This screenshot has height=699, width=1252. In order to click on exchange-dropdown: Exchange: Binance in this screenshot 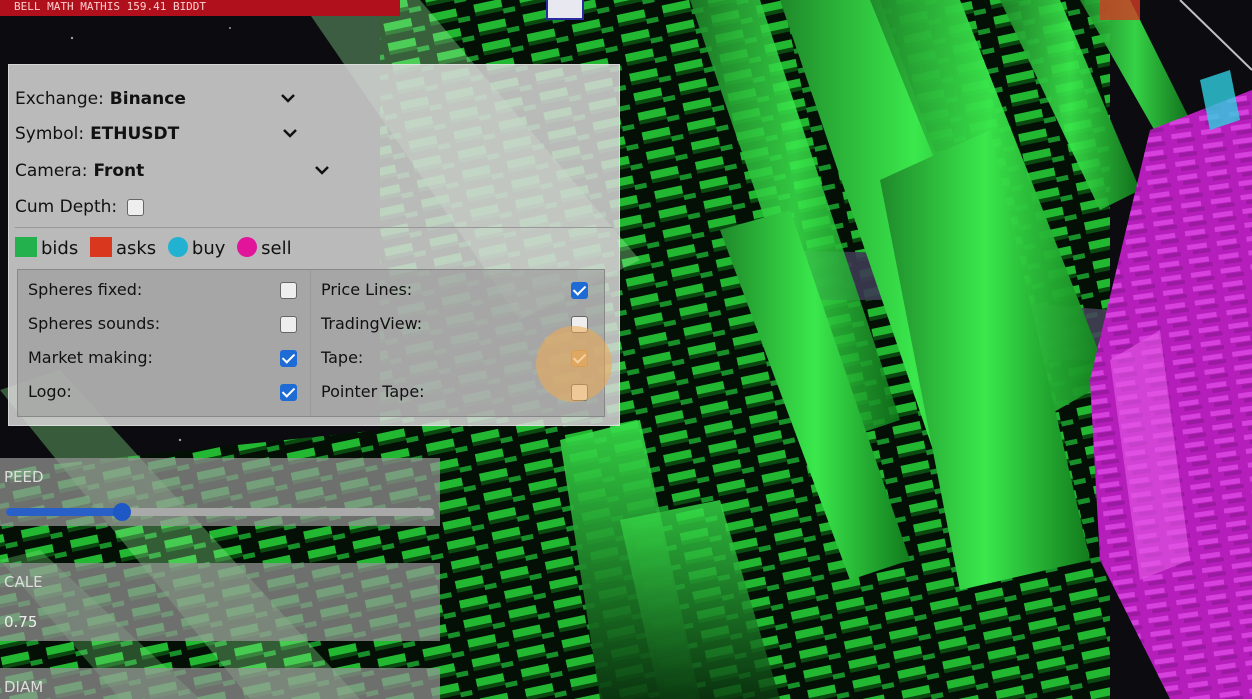, I will do `click(100, 99)`.